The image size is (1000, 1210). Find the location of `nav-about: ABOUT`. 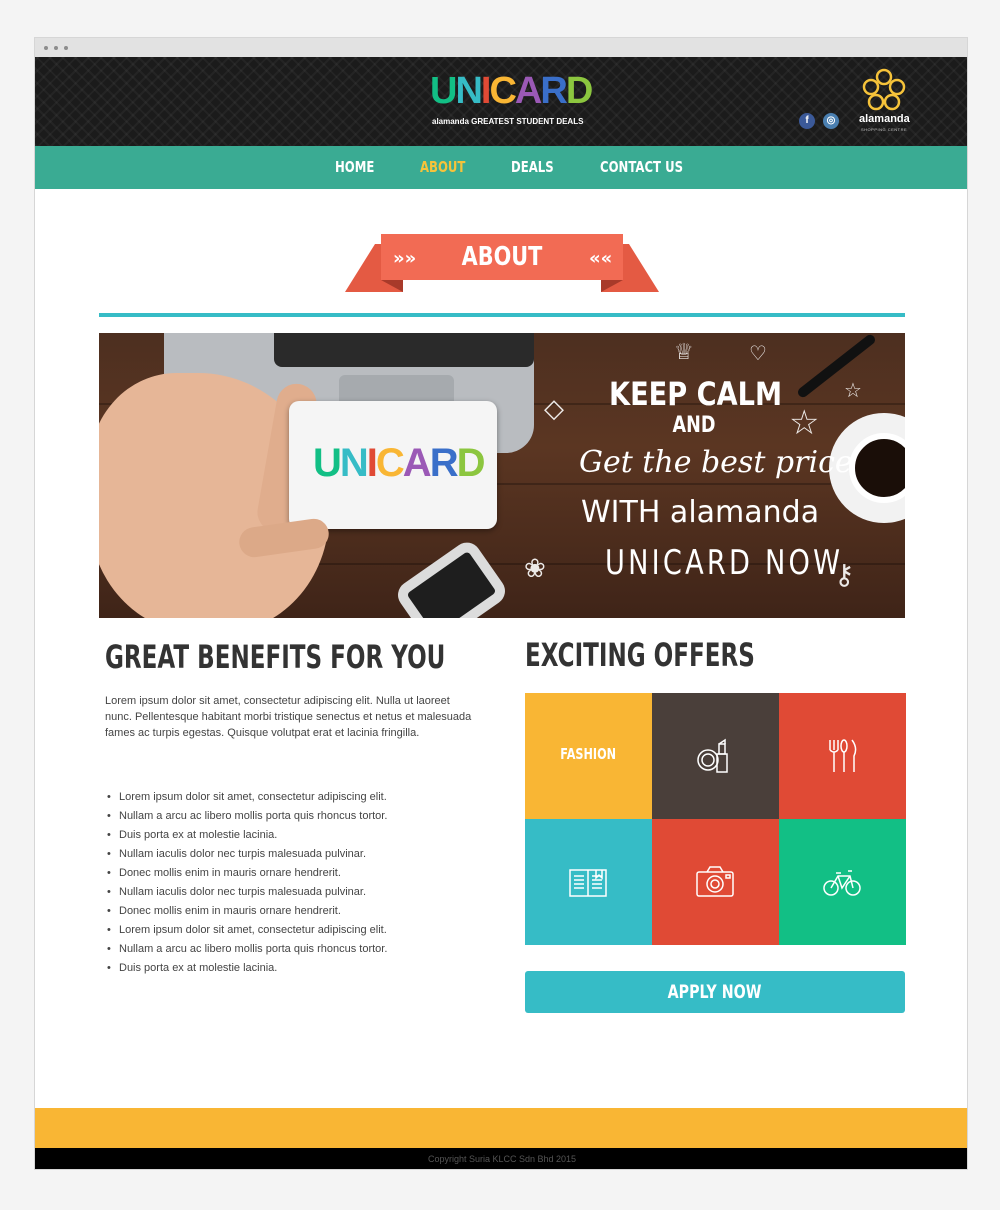

nav-about: ABOUT is located at coordinates (442, 167).